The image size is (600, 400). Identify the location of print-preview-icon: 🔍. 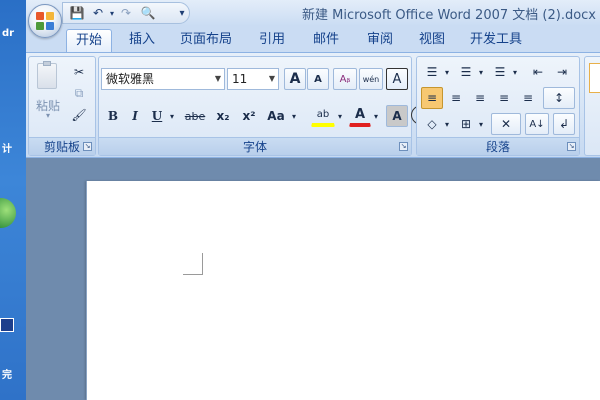
(148, 13).